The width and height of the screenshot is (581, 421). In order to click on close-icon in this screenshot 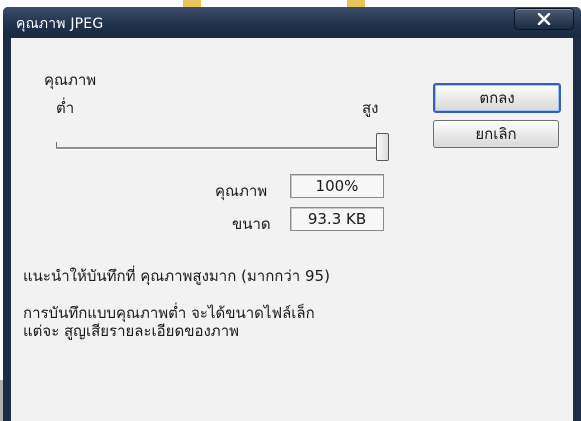, I will do `click(544, 19)`.